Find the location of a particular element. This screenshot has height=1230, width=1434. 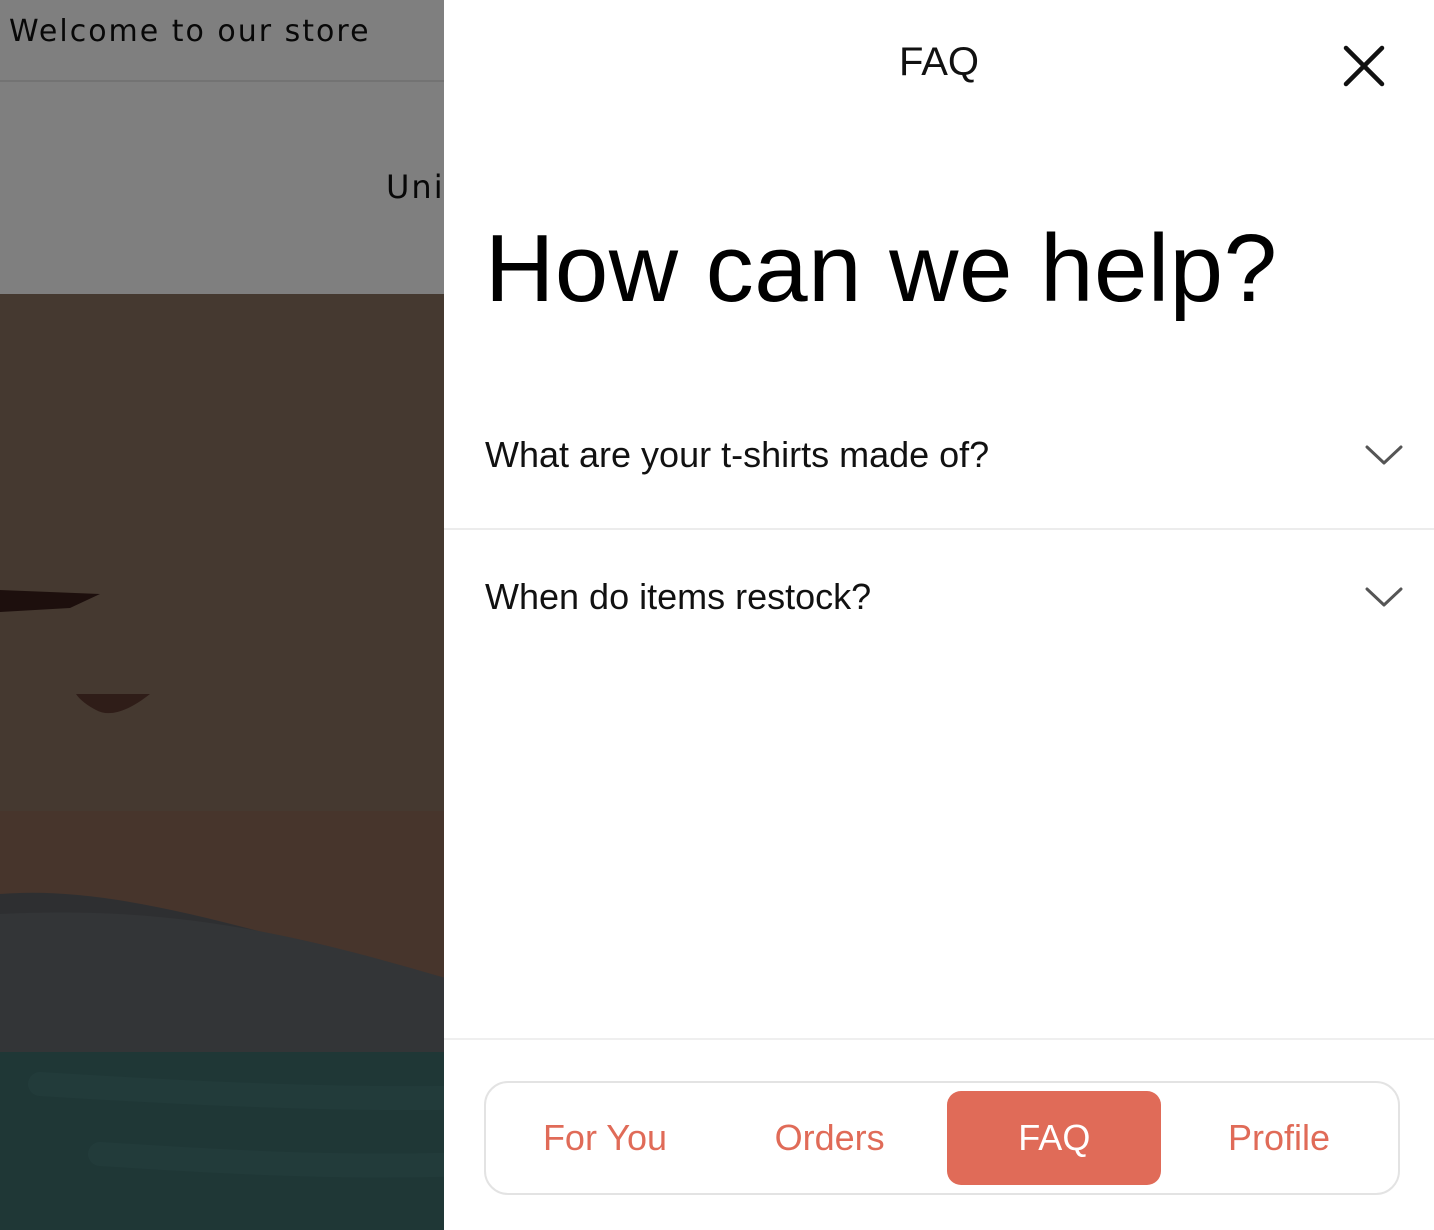

close-button is located at coordinates (1364, 66).